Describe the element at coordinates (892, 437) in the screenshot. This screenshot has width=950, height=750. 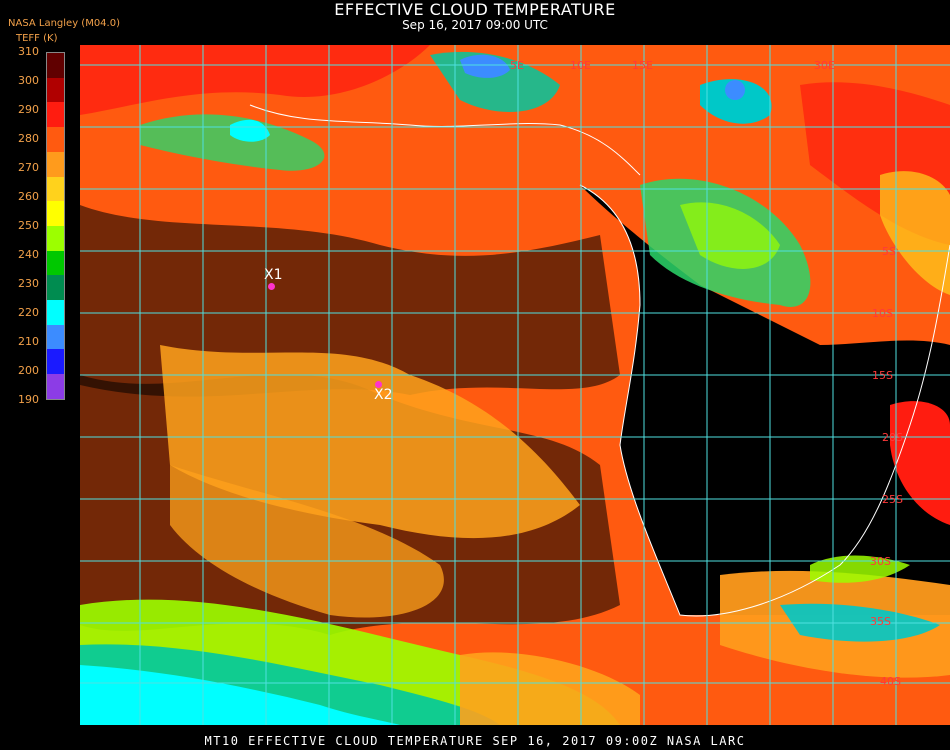
I see `grid-label: 20S` at that location.